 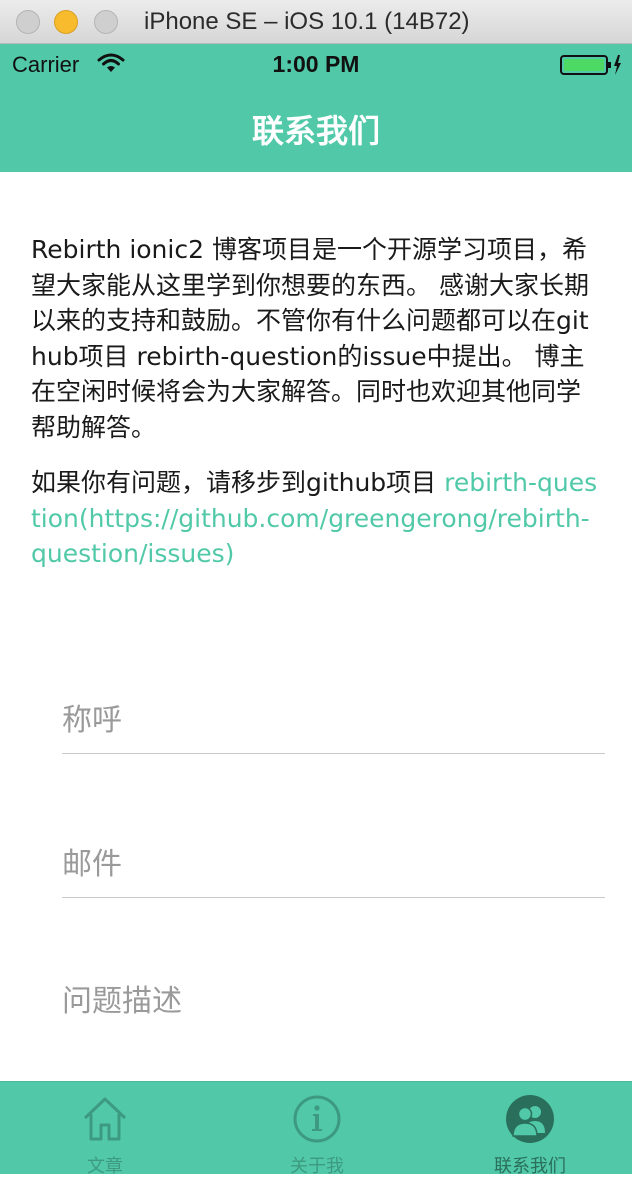 I want to click on tab-contact-label: 联系我们, so click(x=530, y=1166).